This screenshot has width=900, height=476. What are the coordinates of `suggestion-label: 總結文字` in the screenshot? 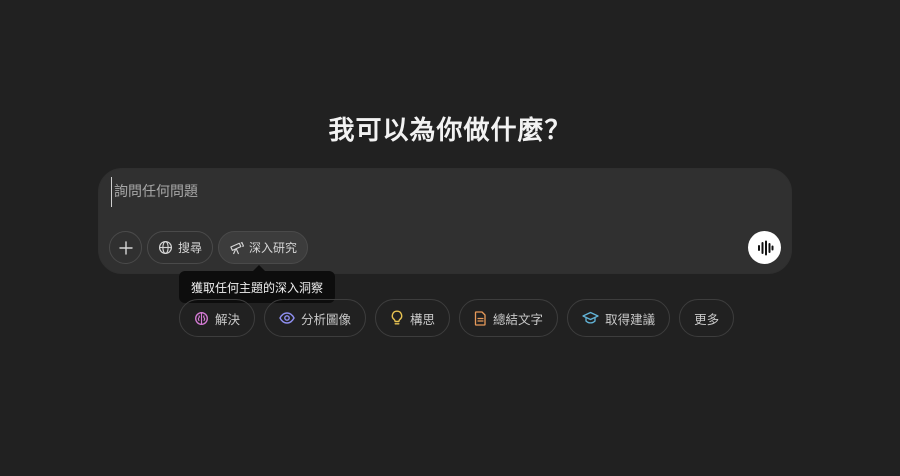 It's located at (518, 319).